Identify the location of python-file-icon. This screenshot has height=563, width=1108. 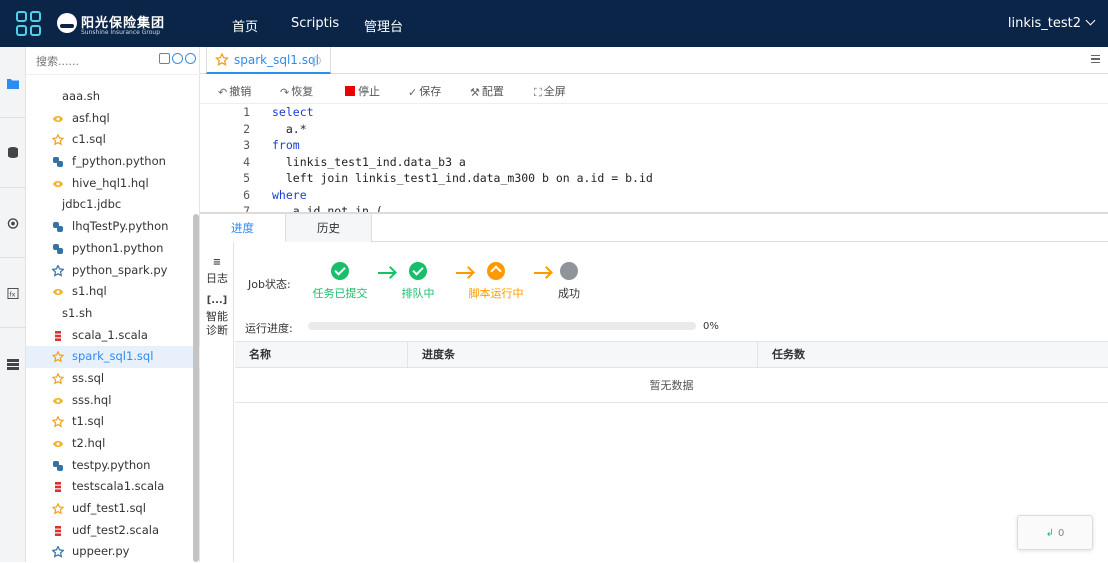
(58, 248).